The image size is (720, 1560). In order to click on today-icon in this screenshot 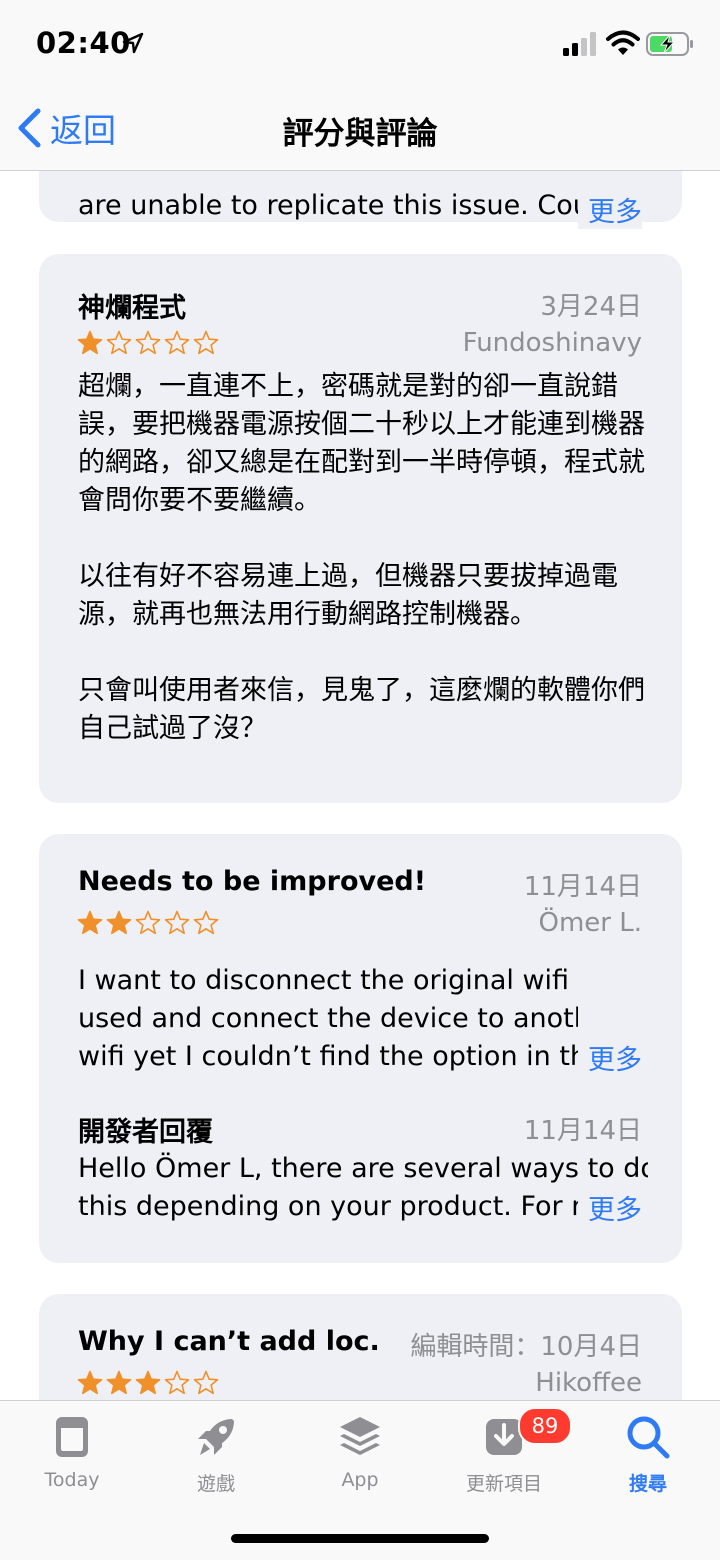, I will do `click(72, 1437)`.